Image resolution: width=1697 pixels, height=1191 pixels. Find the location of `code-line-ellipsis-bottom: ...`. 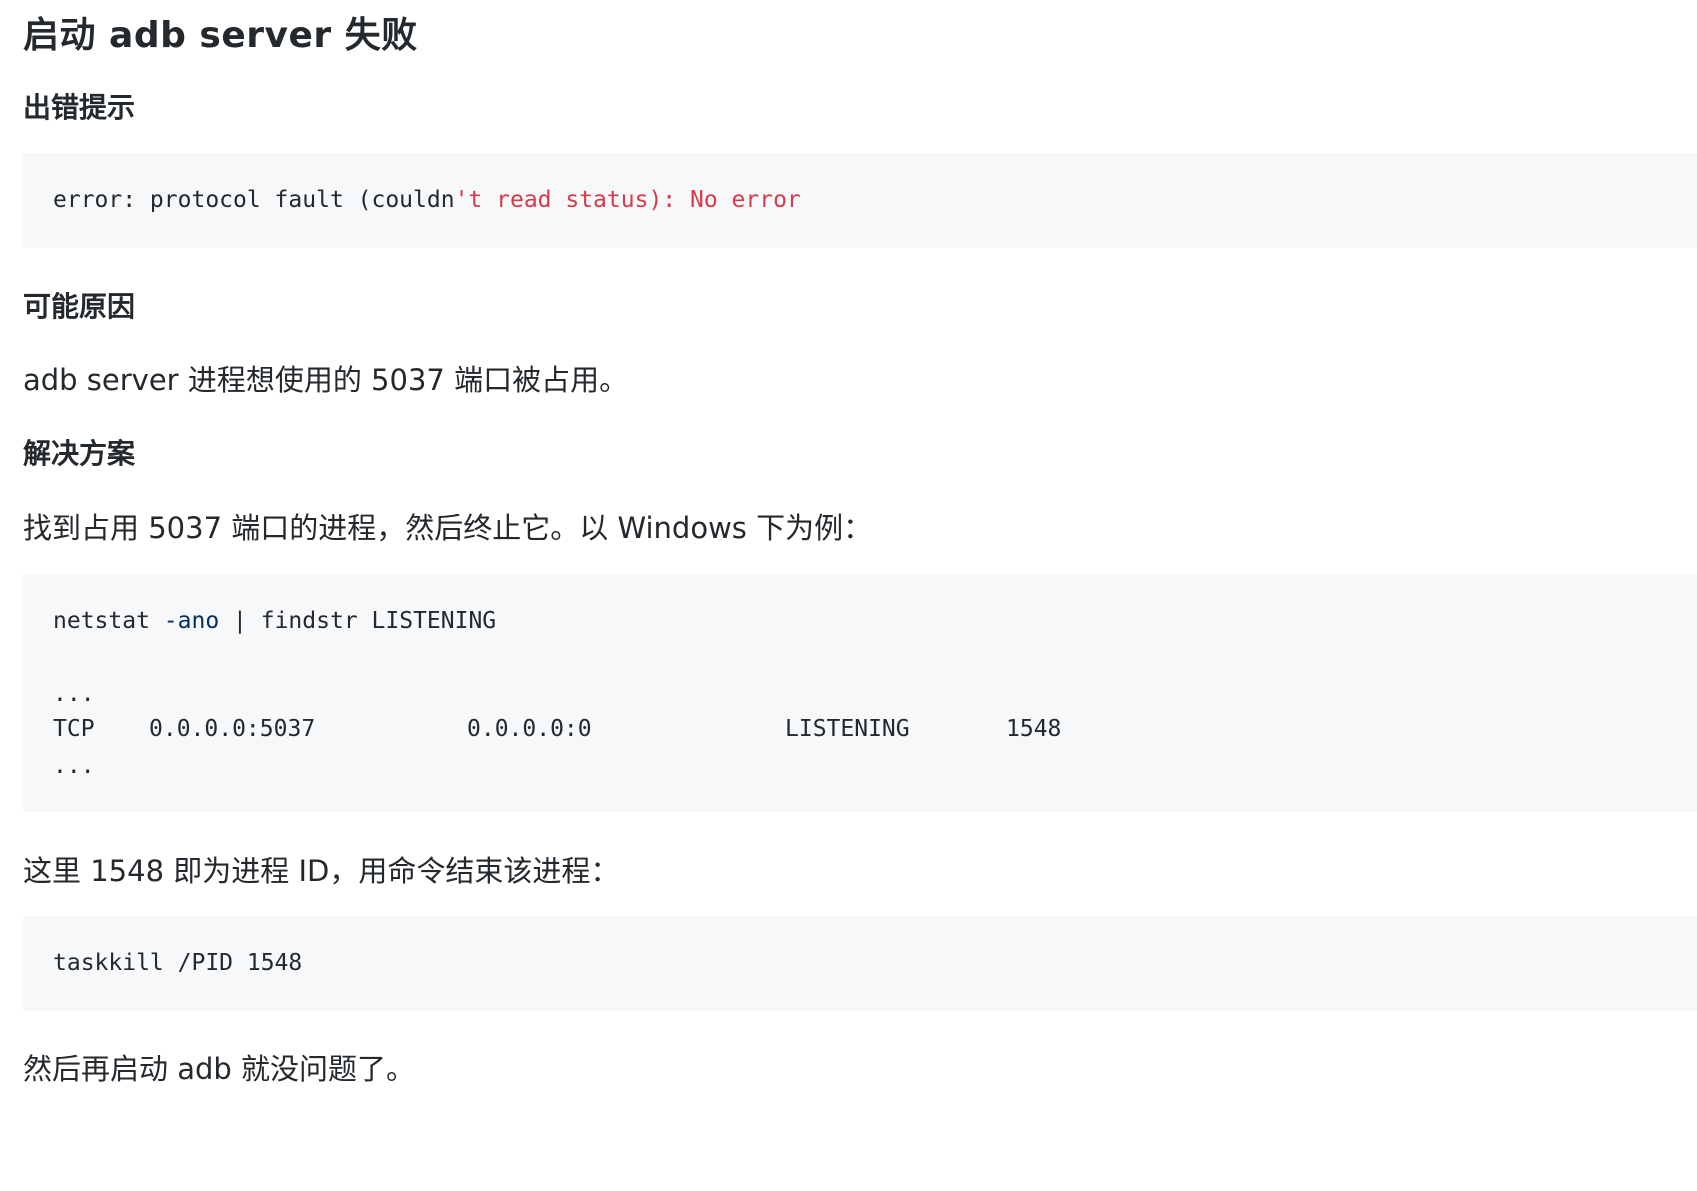

code-line-ellipsis-bottom: ... is located at coordinates (74, 766).